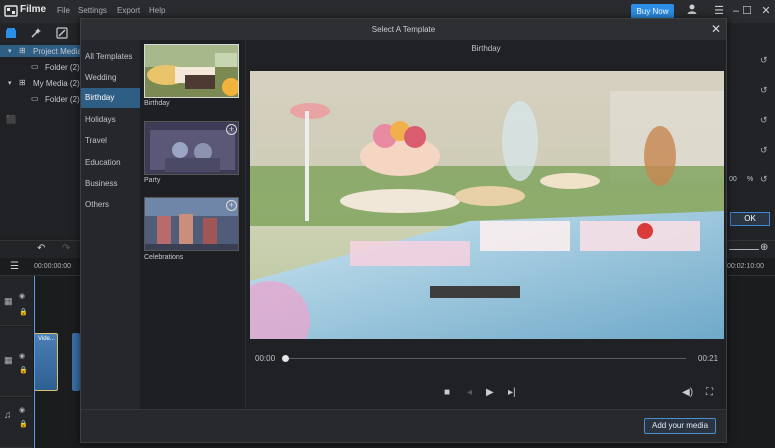 The image size is (775, 448). Describe the element at coordinates (76, 362) in the screenshot. I see `video-clip` at that location.